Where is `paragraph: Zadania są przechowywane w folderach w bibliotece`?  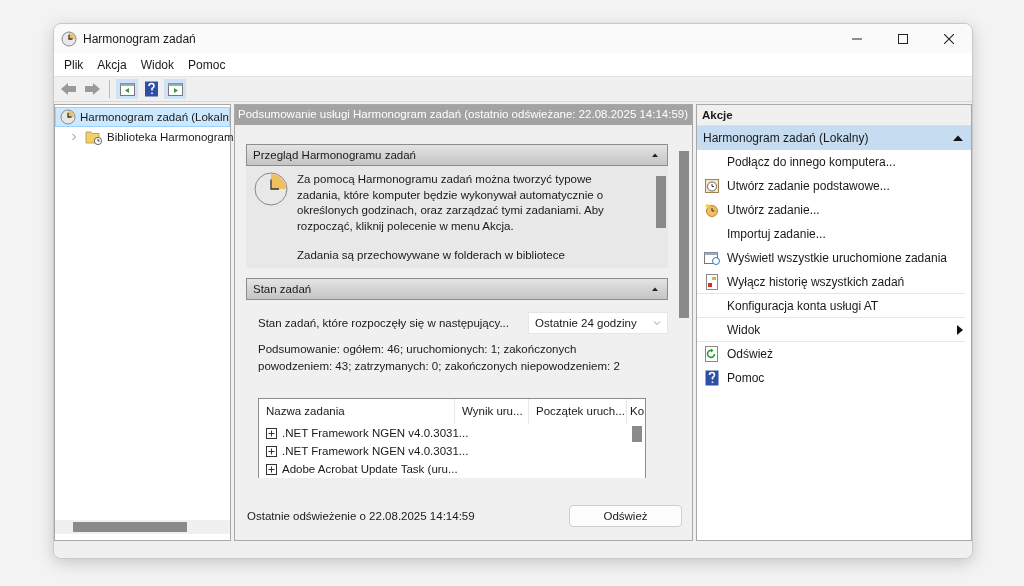
paragraph: Zadania są przechowywane w folderach w bibliotece is located at coordinates (431, 255).